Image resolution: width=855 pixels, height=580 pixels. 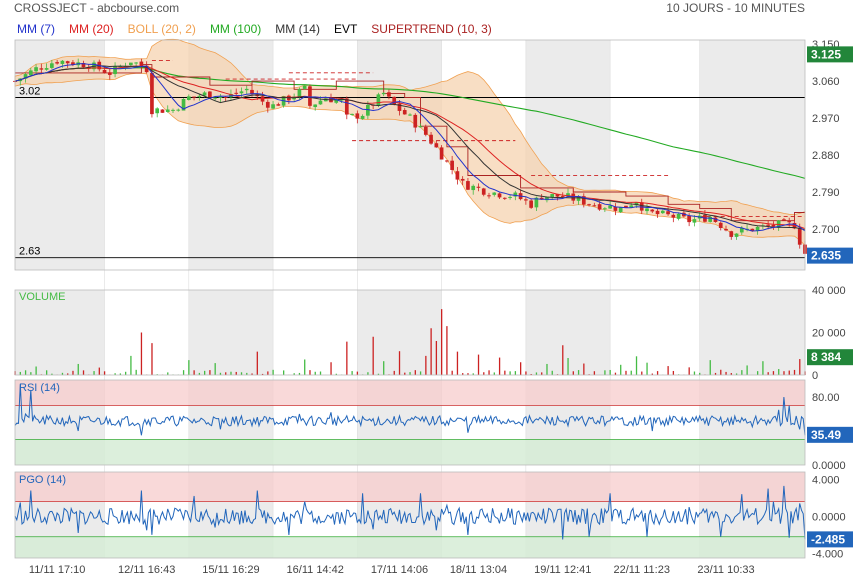 I want to click on volume-panel-title: VOLUME, so click(x=42, y=297).